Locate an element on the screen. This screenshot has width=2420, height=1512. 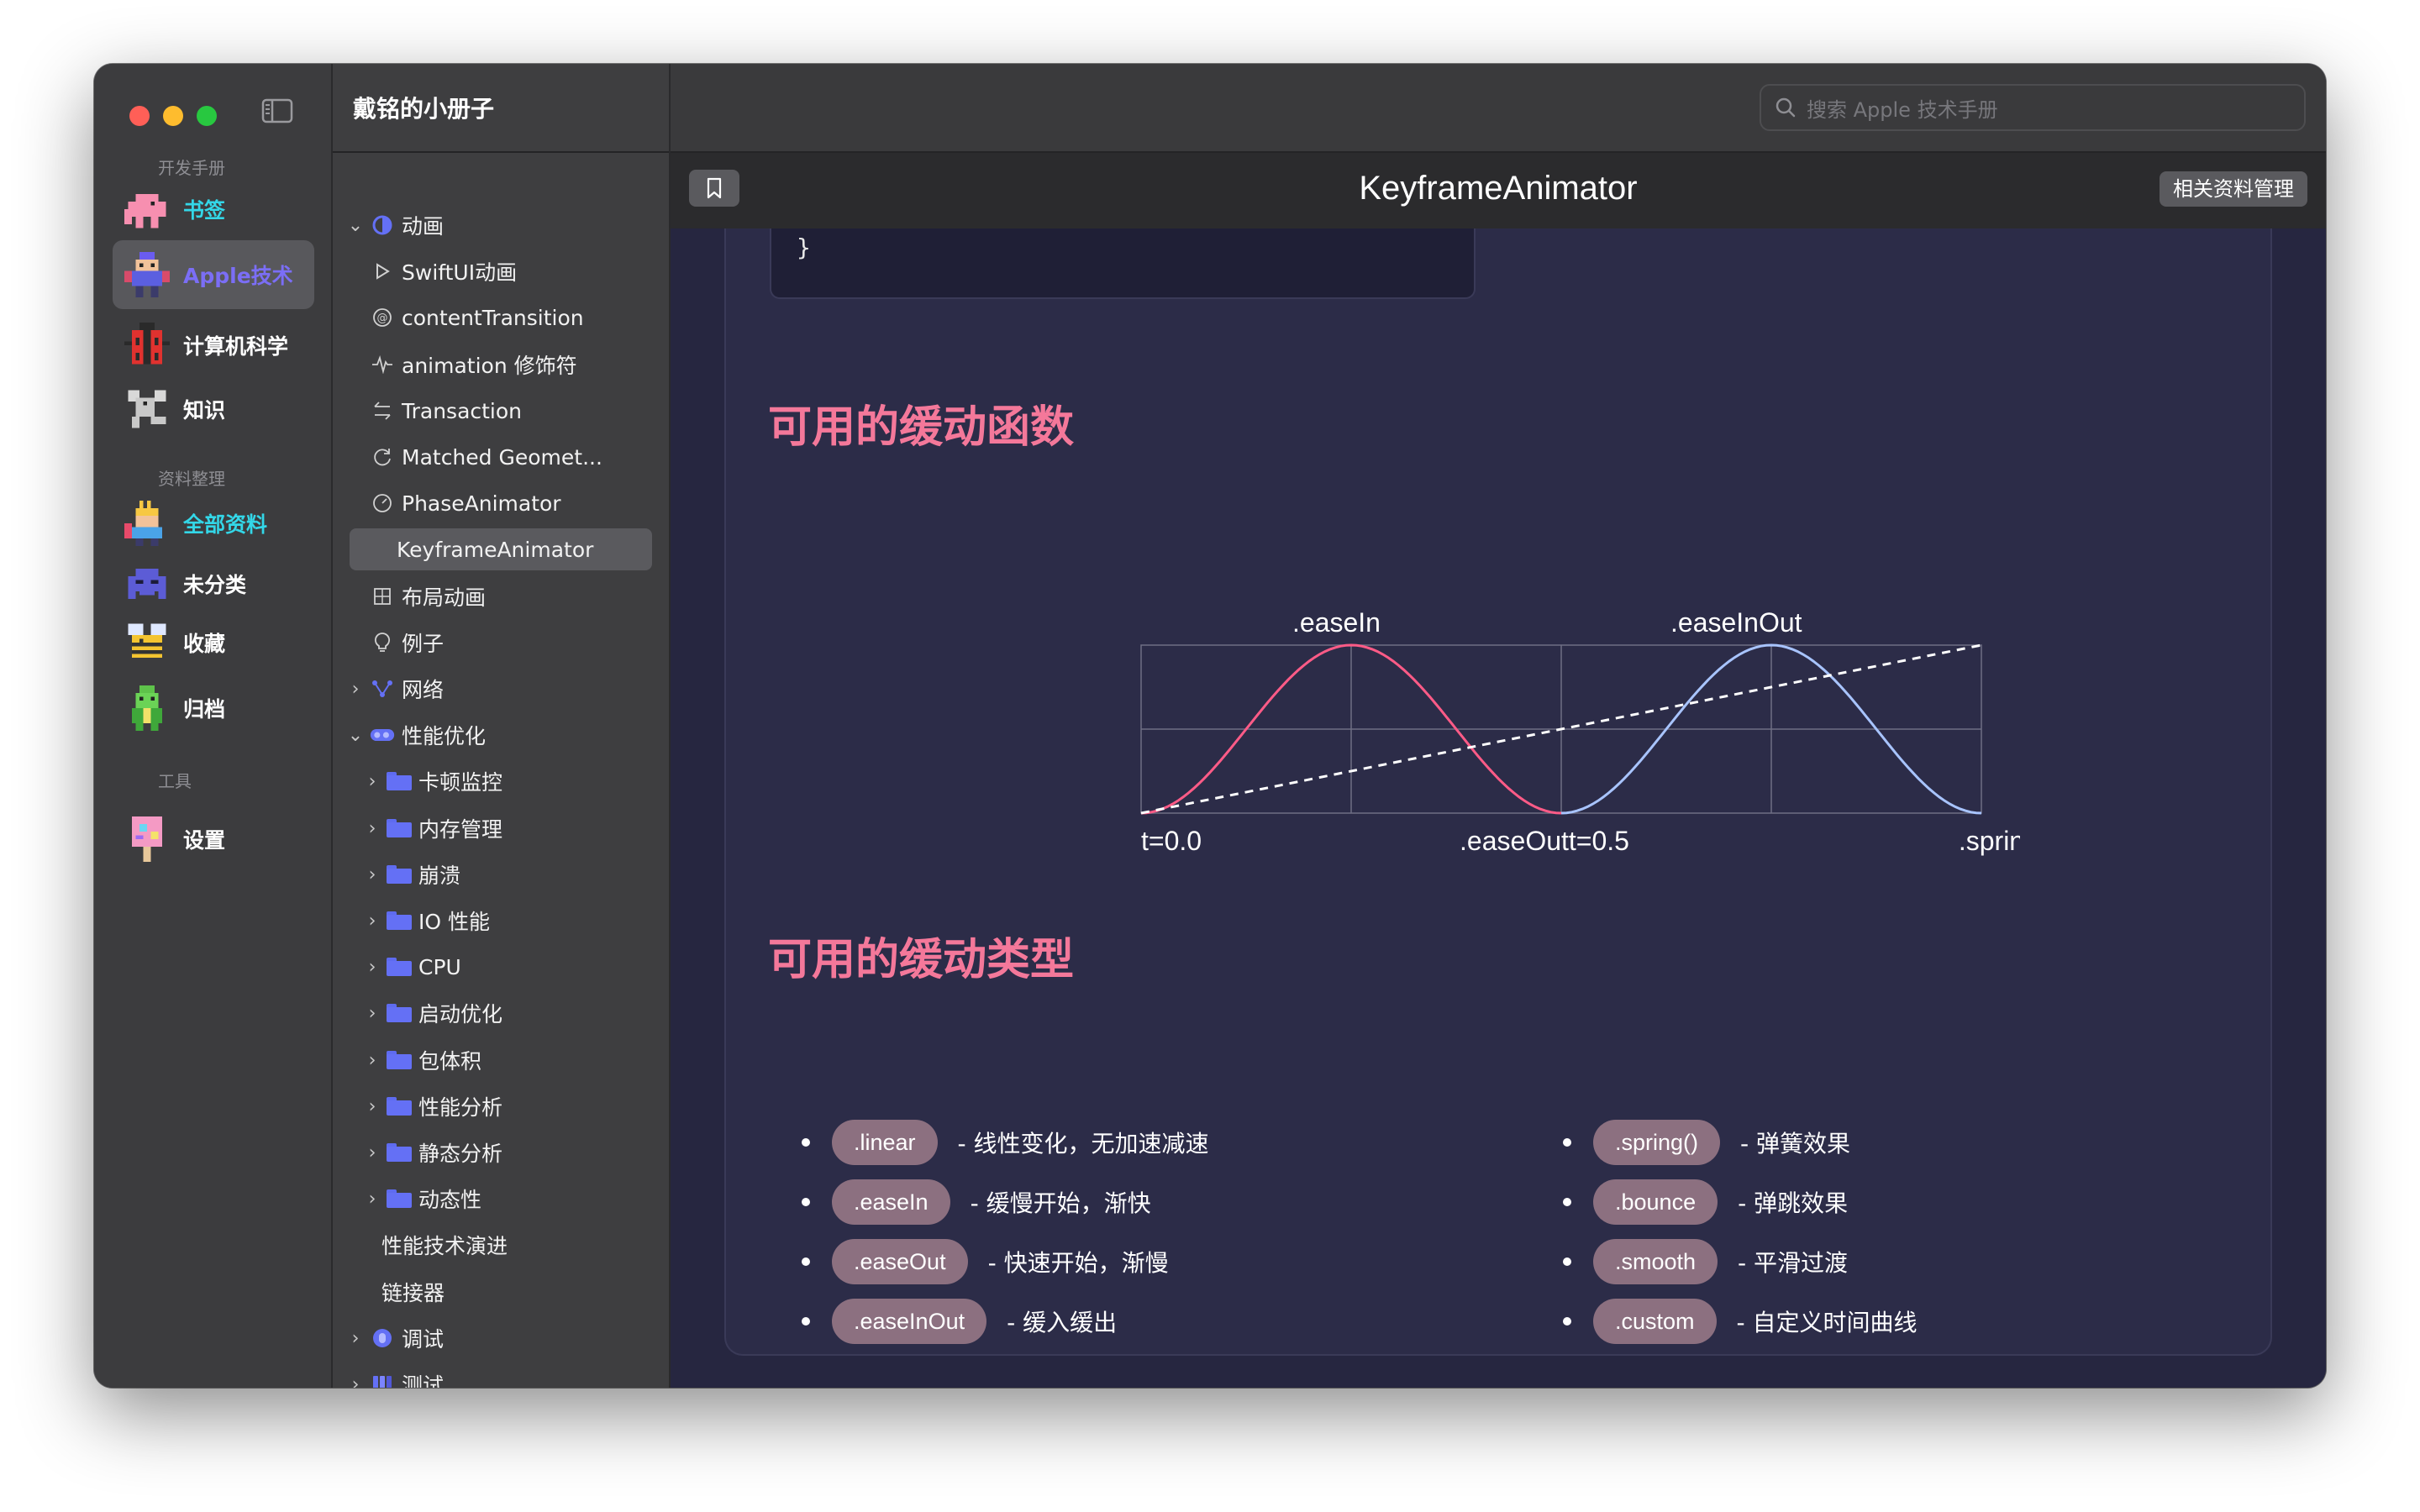
zoom-window-button is located at coordinates (207, 116).